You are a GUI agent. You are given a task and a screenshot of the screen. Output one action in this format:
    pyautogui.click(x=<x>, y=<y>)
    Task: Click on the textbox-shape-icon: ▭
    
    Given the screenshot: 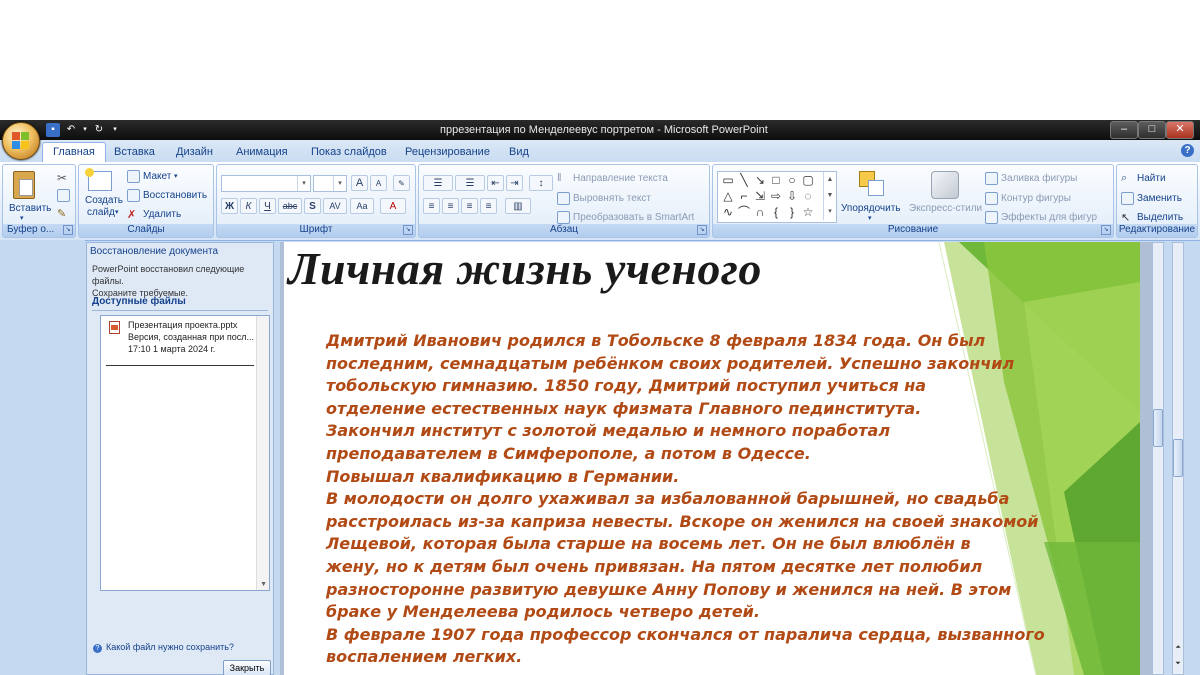 What is the action you would take?
    pyautogui.click(x=728, y=180)
    